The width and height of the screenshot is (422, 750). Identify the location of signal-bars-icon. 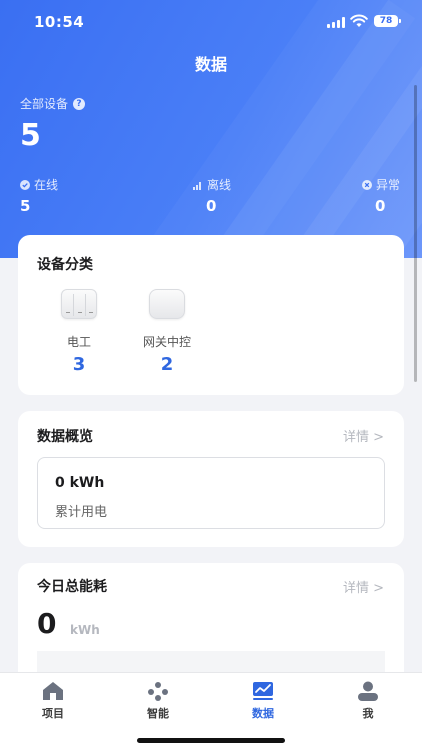
(197, 185).